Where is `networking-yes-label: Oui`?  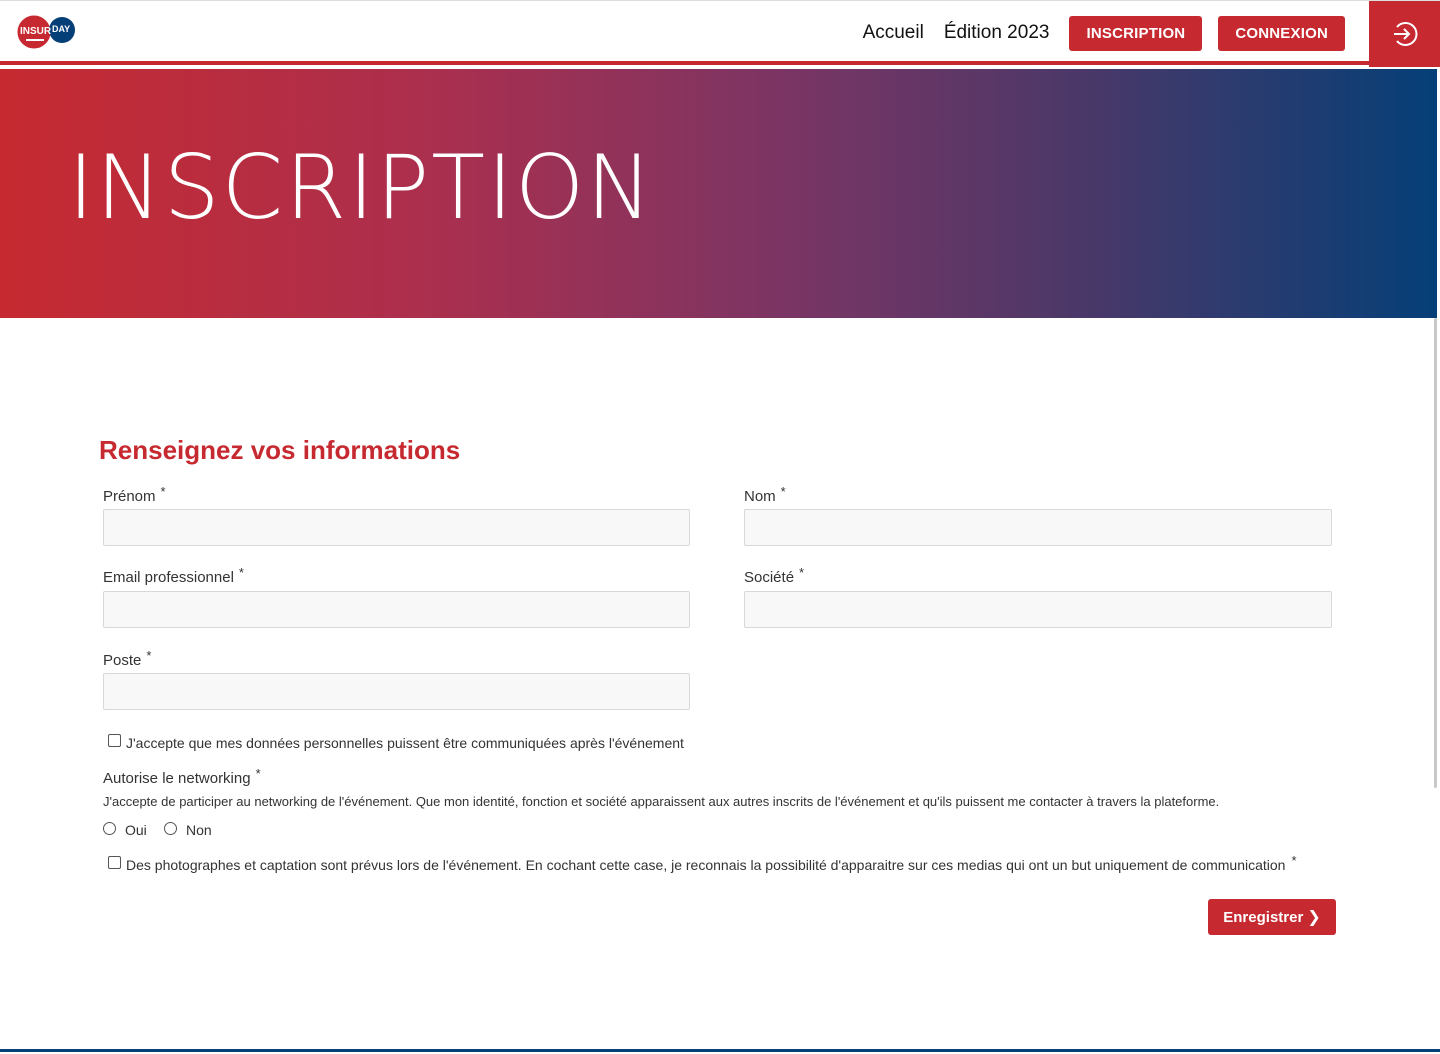
networking-yes-label: Oui is located at coordinates (136, 830).